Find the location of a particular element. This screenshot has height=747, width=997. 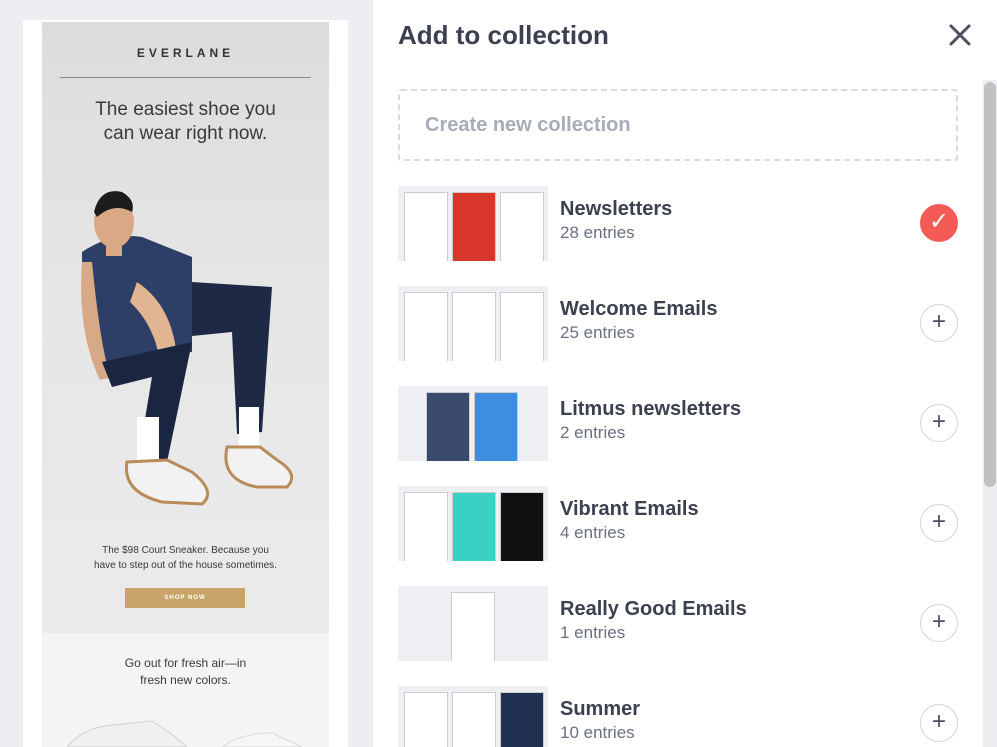

collection-name: Litmus newsletters is located at coordinates (651, 409).